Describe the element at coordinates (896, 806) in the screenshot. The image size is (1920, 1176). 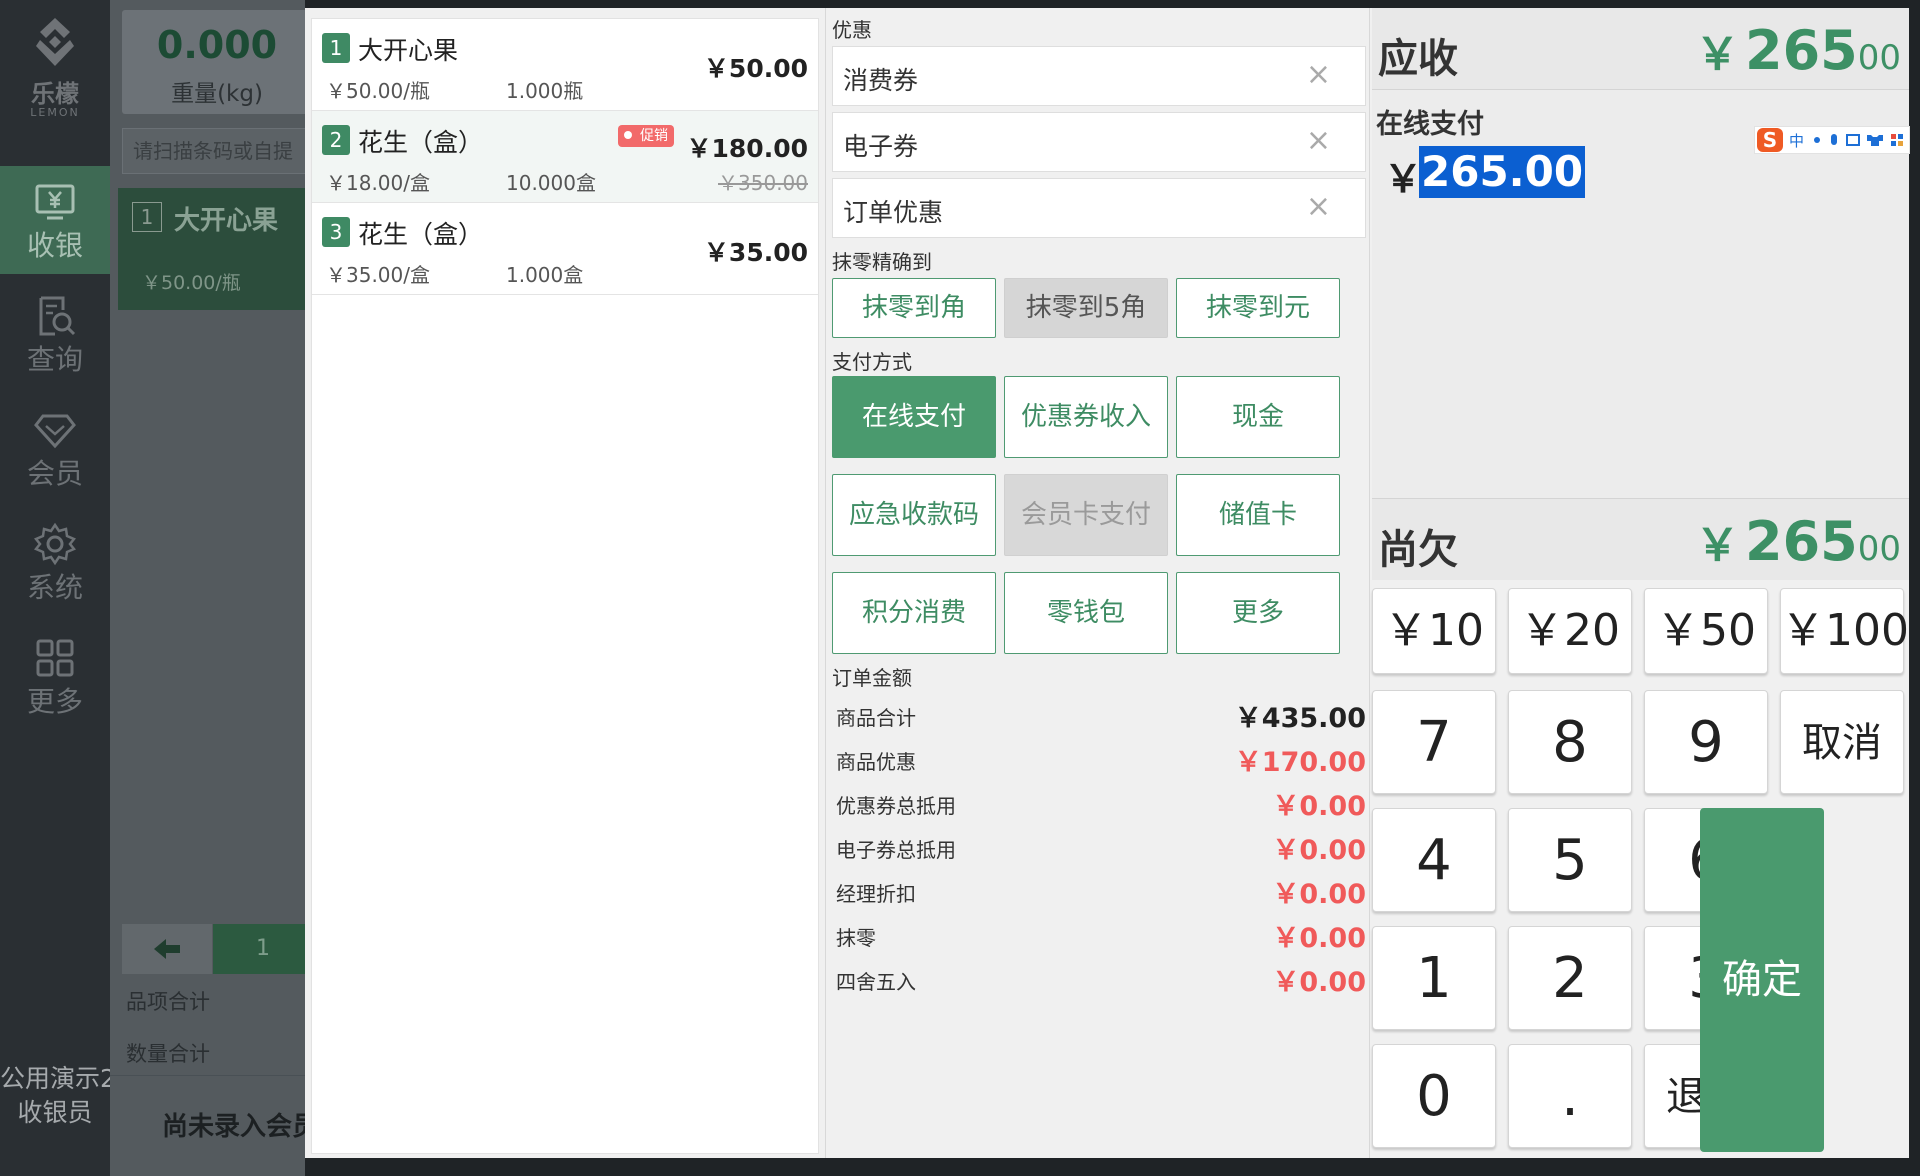
I see `order-row-label: 优惠券总抵用` at that location.